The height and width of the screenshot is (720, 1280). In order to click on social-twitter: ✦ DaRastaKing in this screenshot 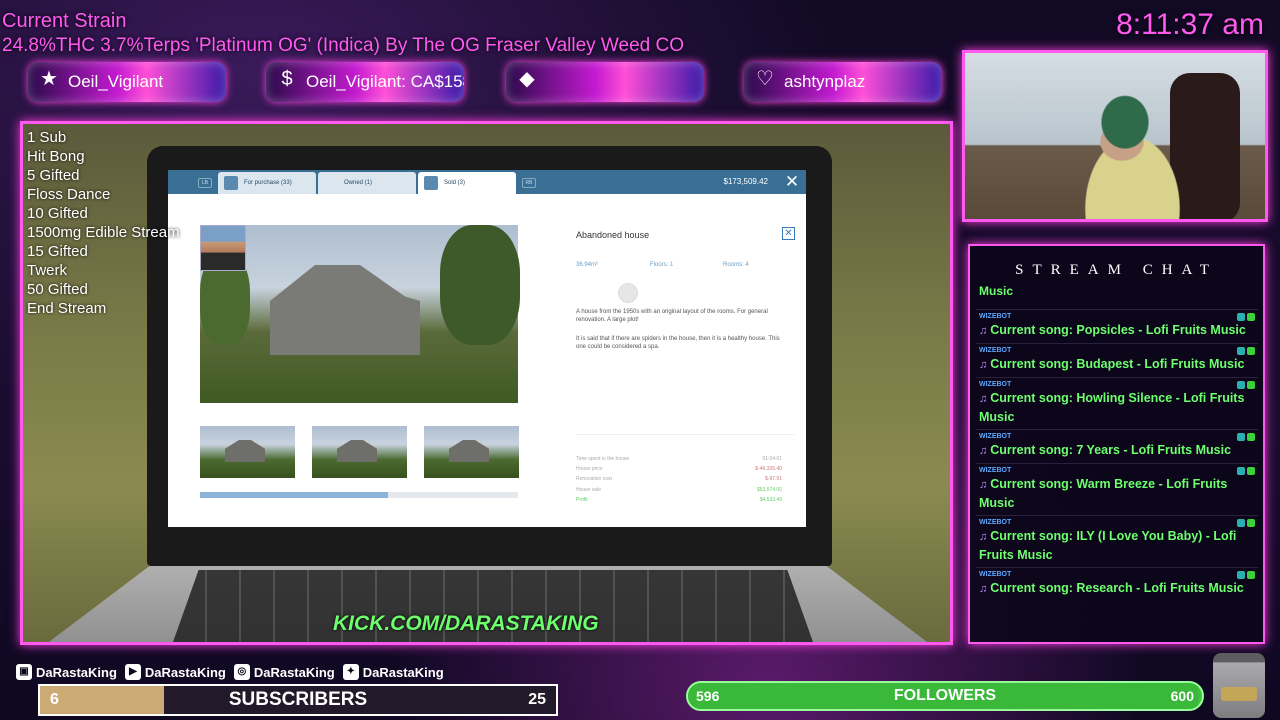, I will do `click(393, 672)`.